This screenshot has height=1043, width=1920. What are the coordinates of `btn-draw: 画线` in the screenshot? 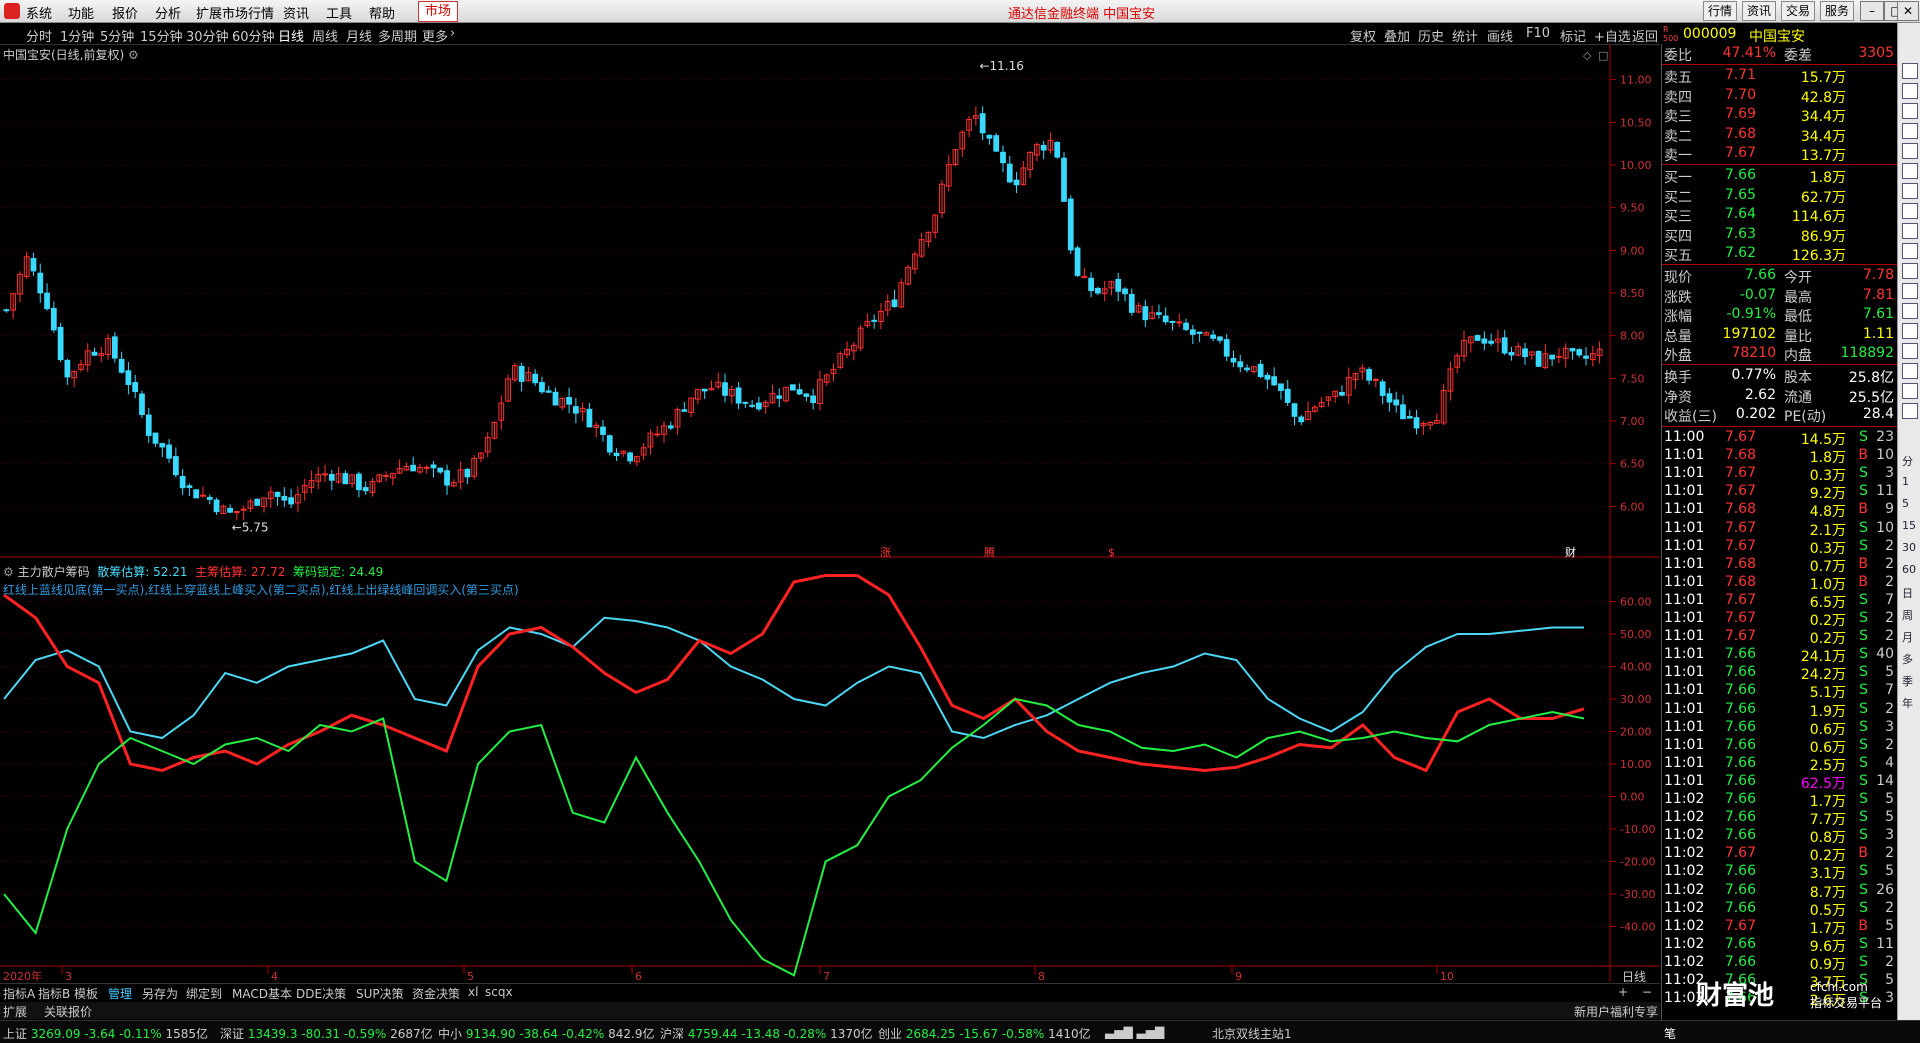 It's located at (1500, 35).